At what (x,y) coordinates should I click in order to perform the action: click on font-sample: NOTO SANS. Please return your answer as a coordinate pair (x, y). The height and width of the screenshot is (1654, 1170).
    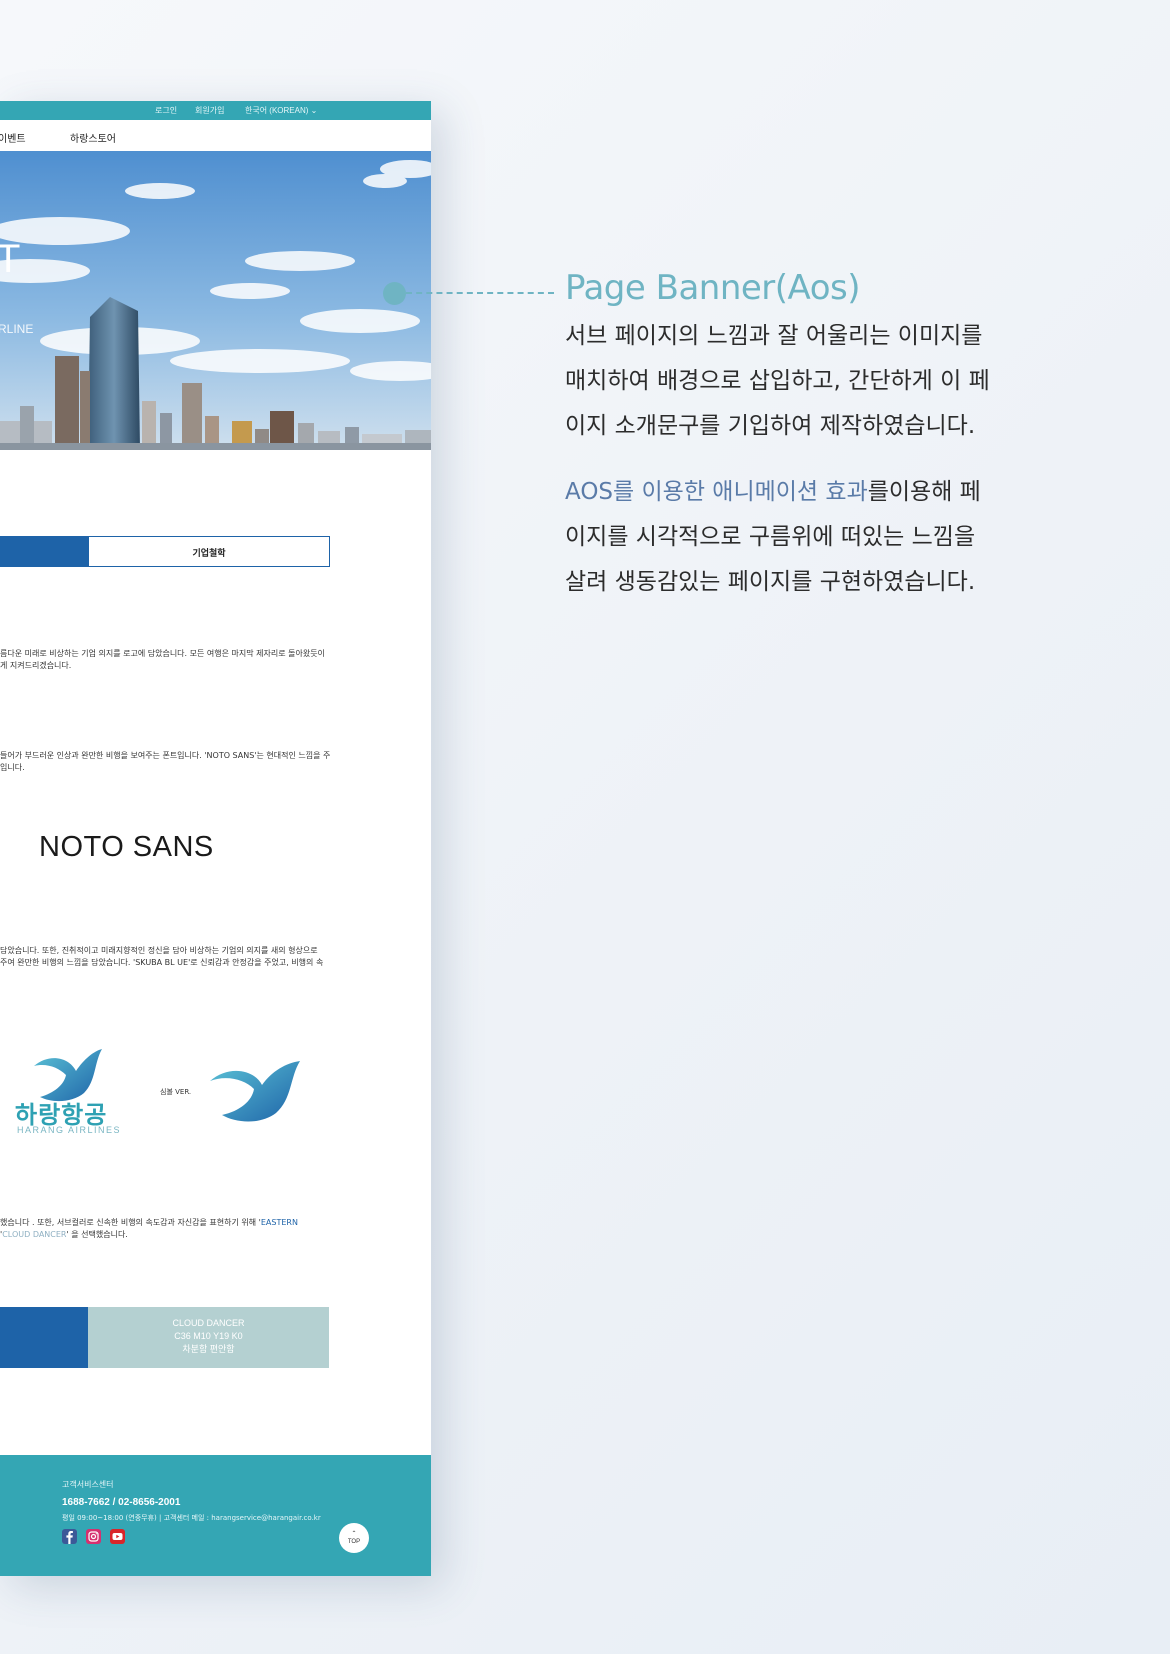
    Looking at the image, I should click on (126, 847).